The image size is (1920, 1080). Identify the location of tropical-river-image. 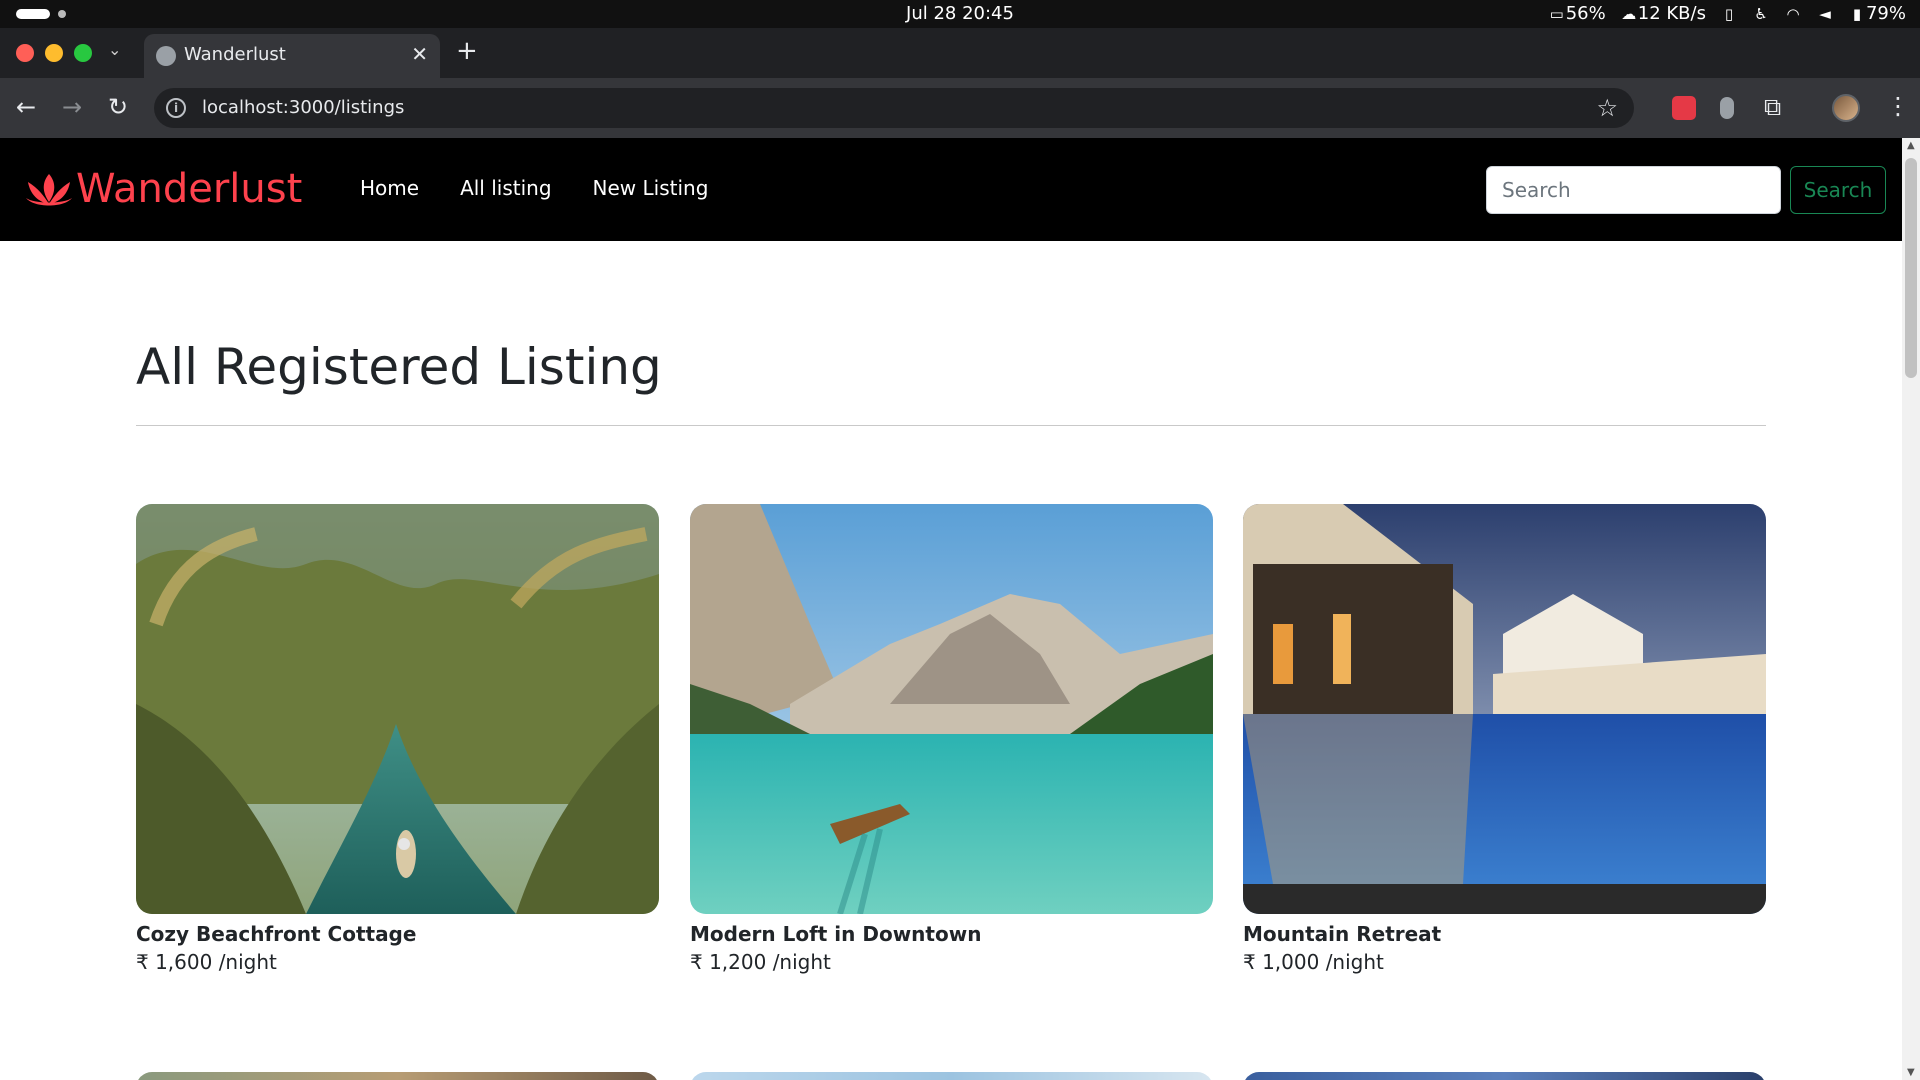
(397, 709).